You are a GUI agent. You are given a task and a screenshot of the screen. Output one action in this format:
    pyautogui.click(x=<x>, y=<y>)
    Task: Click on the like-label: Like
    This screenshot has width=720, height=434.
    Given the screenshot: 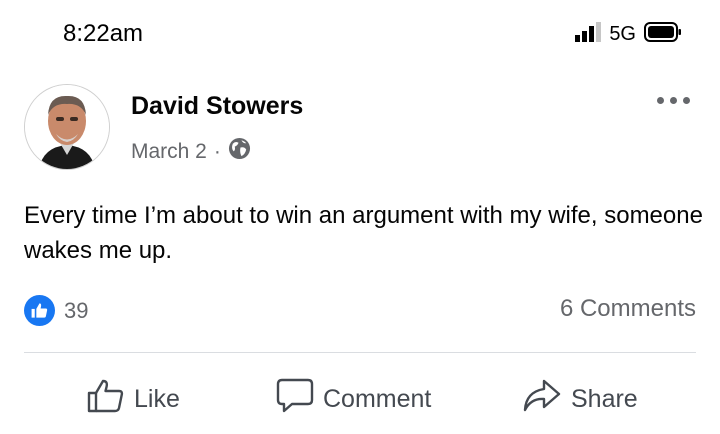 What is the action you would take?
    pyautogui.click(x=157, y=399)
    